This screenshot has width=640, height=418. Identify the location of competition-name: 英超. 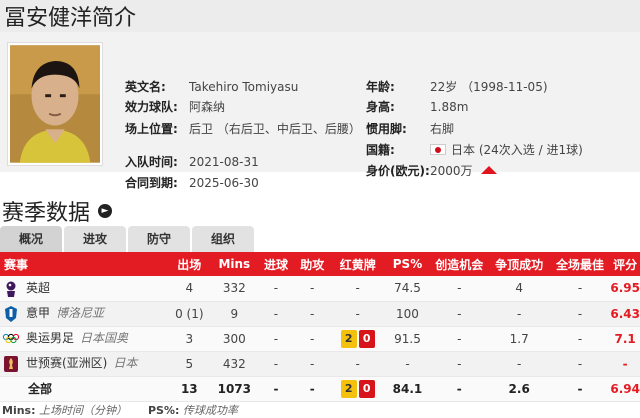
(38, 288).